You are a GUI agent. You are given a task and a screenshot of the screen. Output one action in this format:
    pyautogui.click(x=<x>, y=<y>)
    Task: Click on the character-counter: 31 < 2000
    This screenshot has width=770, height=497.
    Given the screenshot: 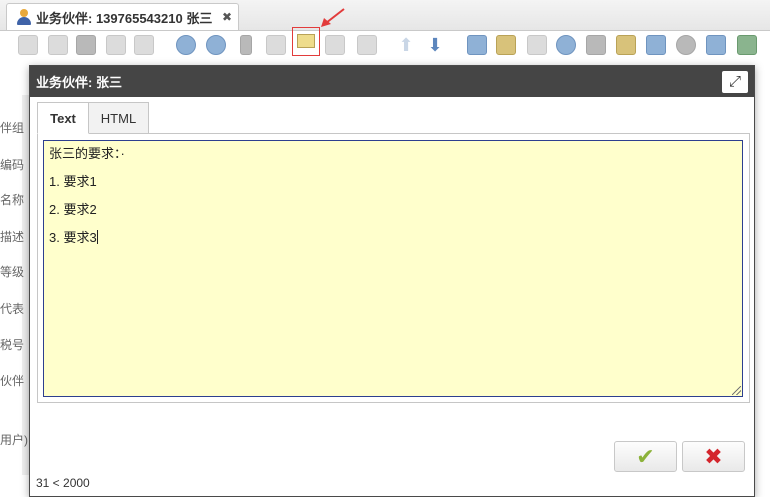 What is the action you would take?
    pyautogui.click(x=63, y=483)
    